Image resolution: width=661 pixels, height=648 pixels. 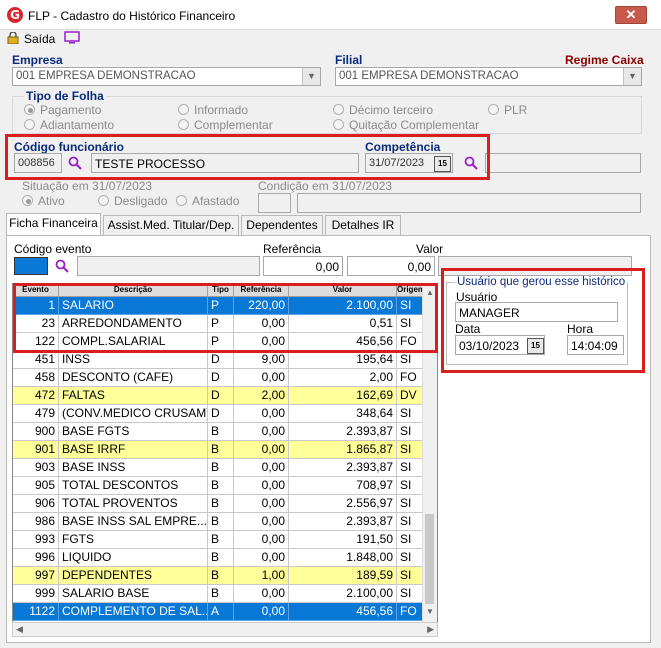 What do you see at coordinates (225, 629) in the screenshot?
I see `grid-horizontal-scrollbar: ◀ ▶` at bounding box center [225, 629].